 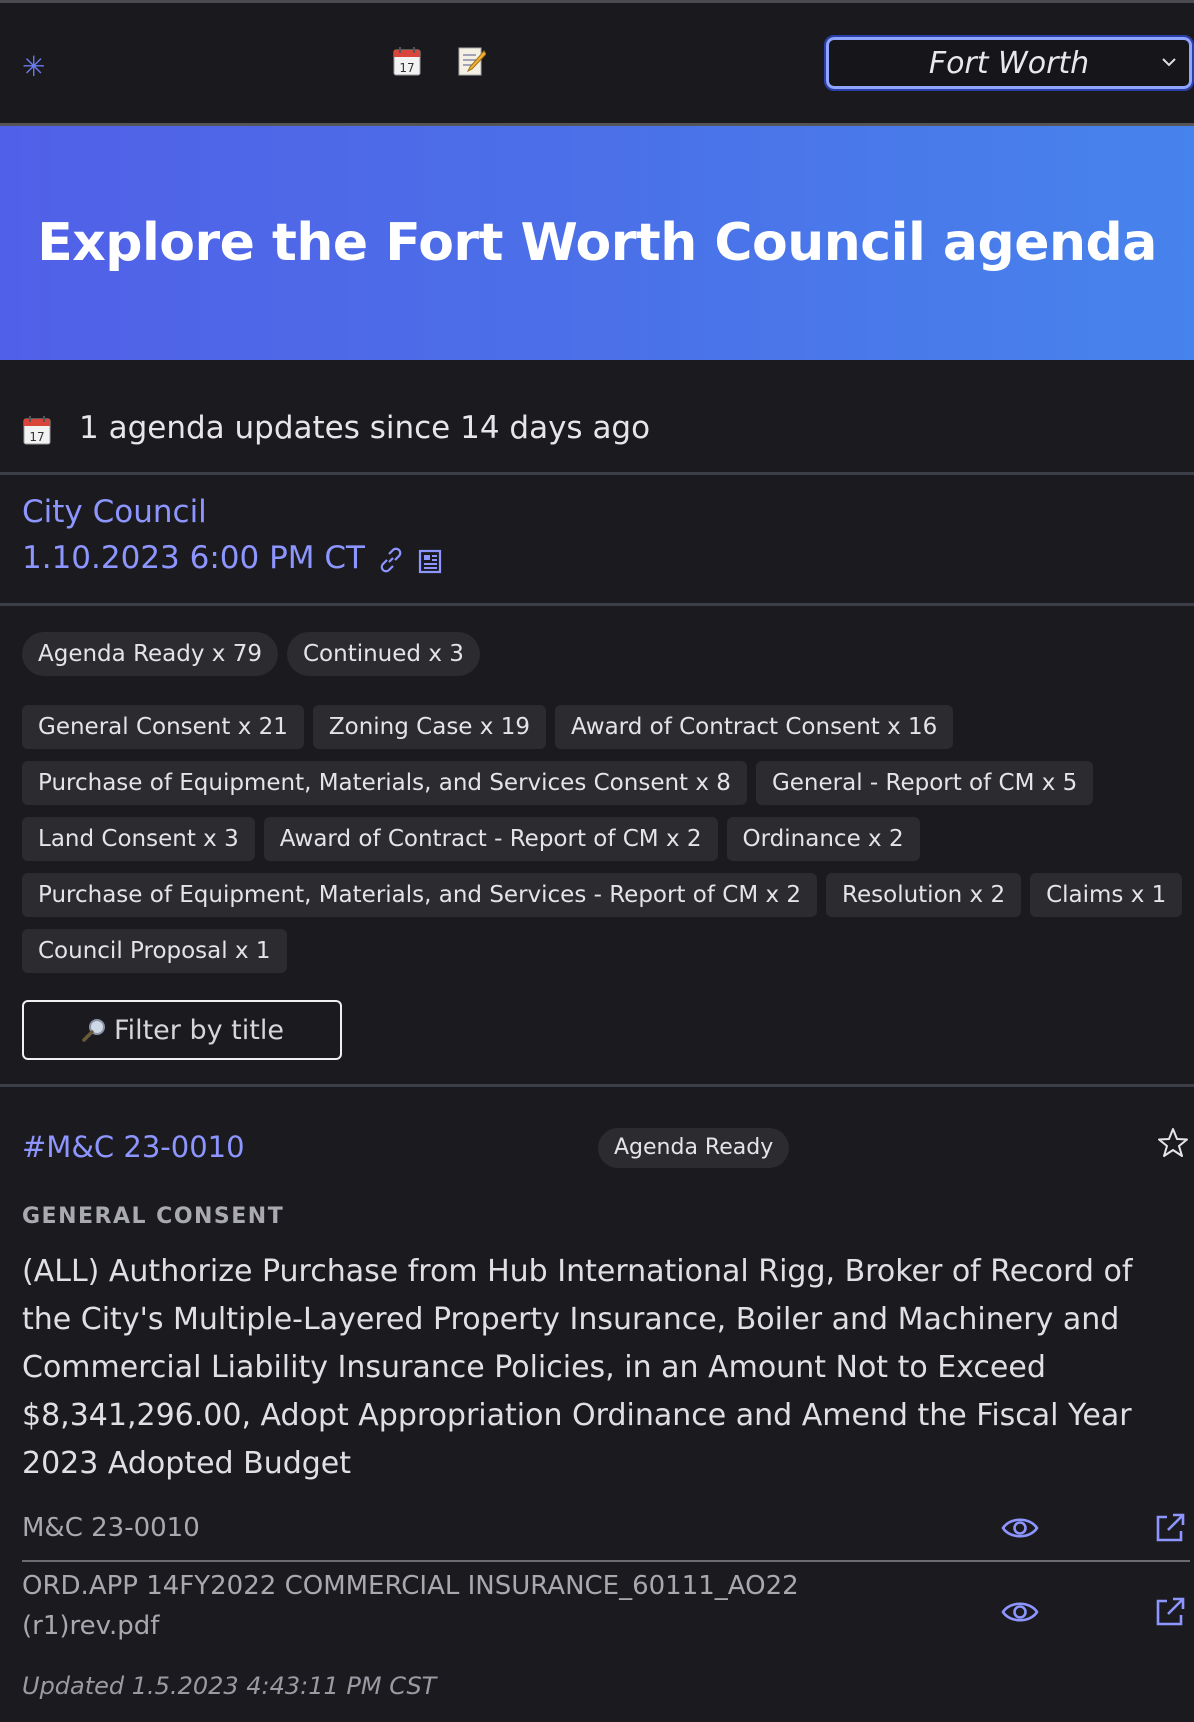 I want to click on category-tag: Resolution x 2, so click(x=924, y=895).